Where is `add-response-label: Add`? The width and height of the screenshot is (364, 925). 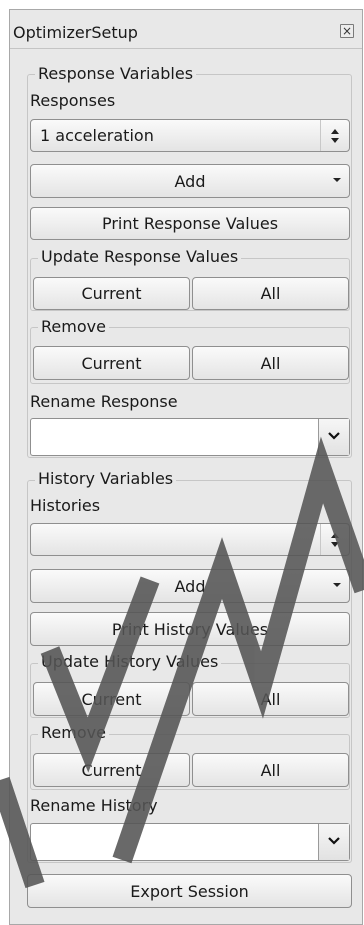
add-response-label: Add is located at coordinates (190, 181).